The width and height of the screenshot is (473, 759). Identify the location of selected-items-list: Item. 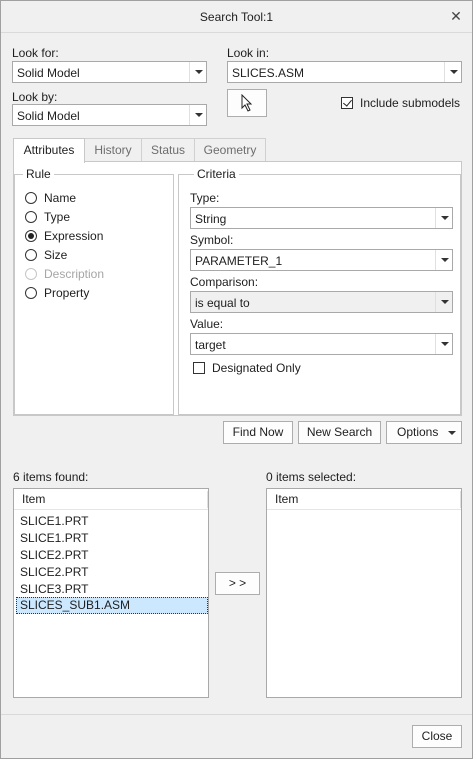
(364, 593).